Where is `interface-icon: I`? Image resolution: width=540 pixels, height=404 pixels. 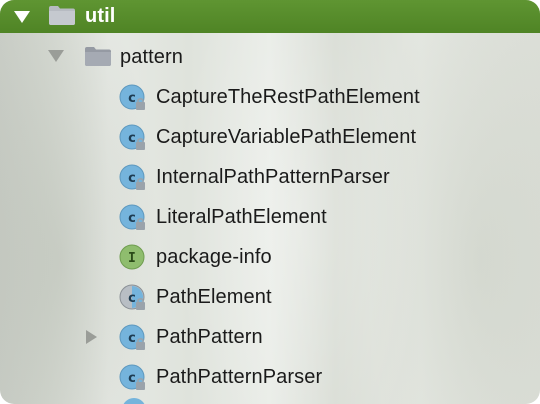 interface-icon: I is located at coordinates (132, 257).